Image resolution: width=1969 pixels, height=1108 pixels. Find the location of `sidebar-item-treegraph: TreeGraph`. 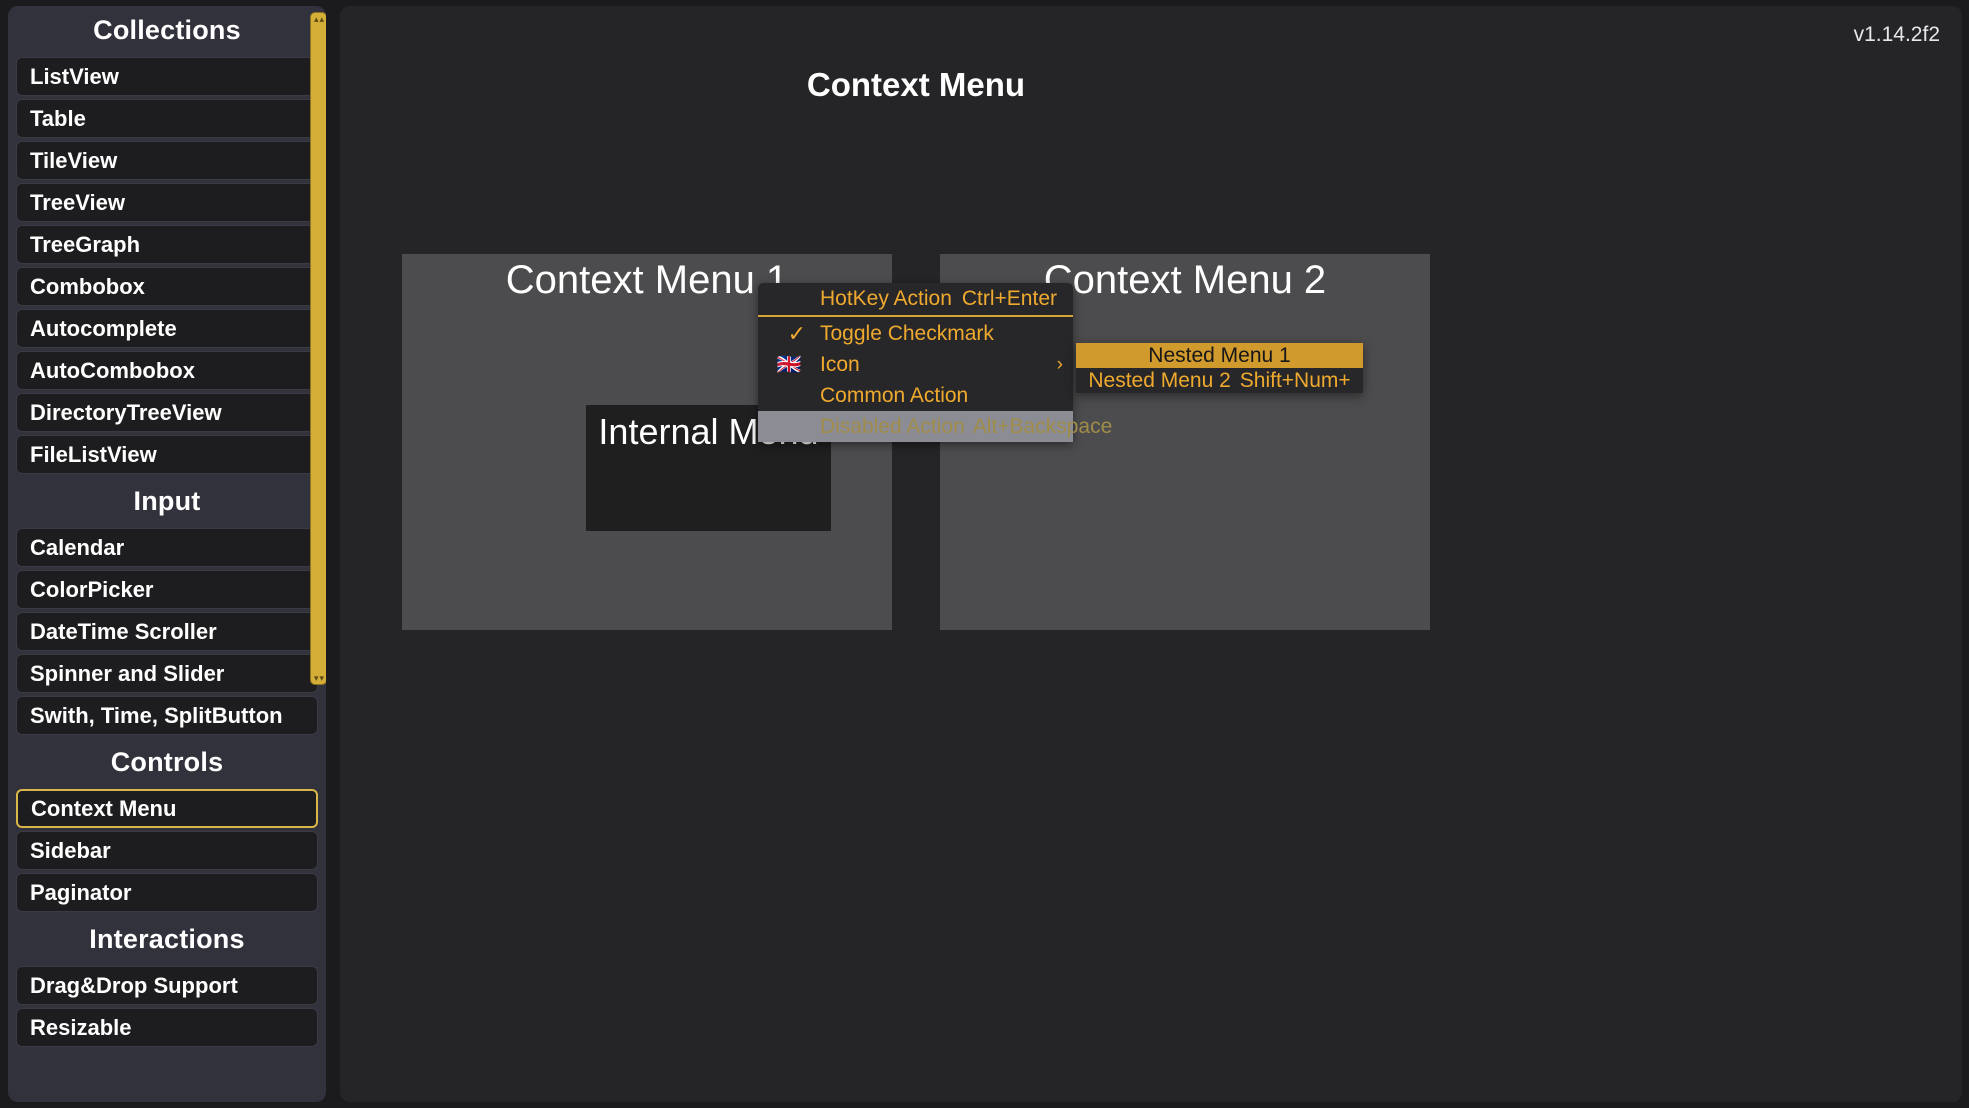

sidebar-item-treegraph: TreeGraph is located at coordinates (167, 244).